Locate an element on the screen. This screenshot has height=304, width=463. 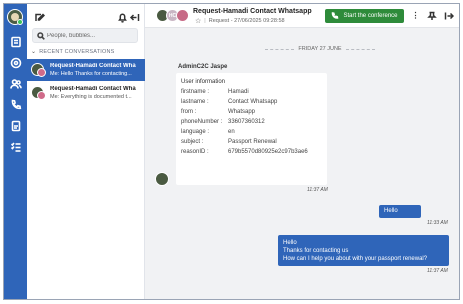
online-status-icon is located at coordinates (20, 22).